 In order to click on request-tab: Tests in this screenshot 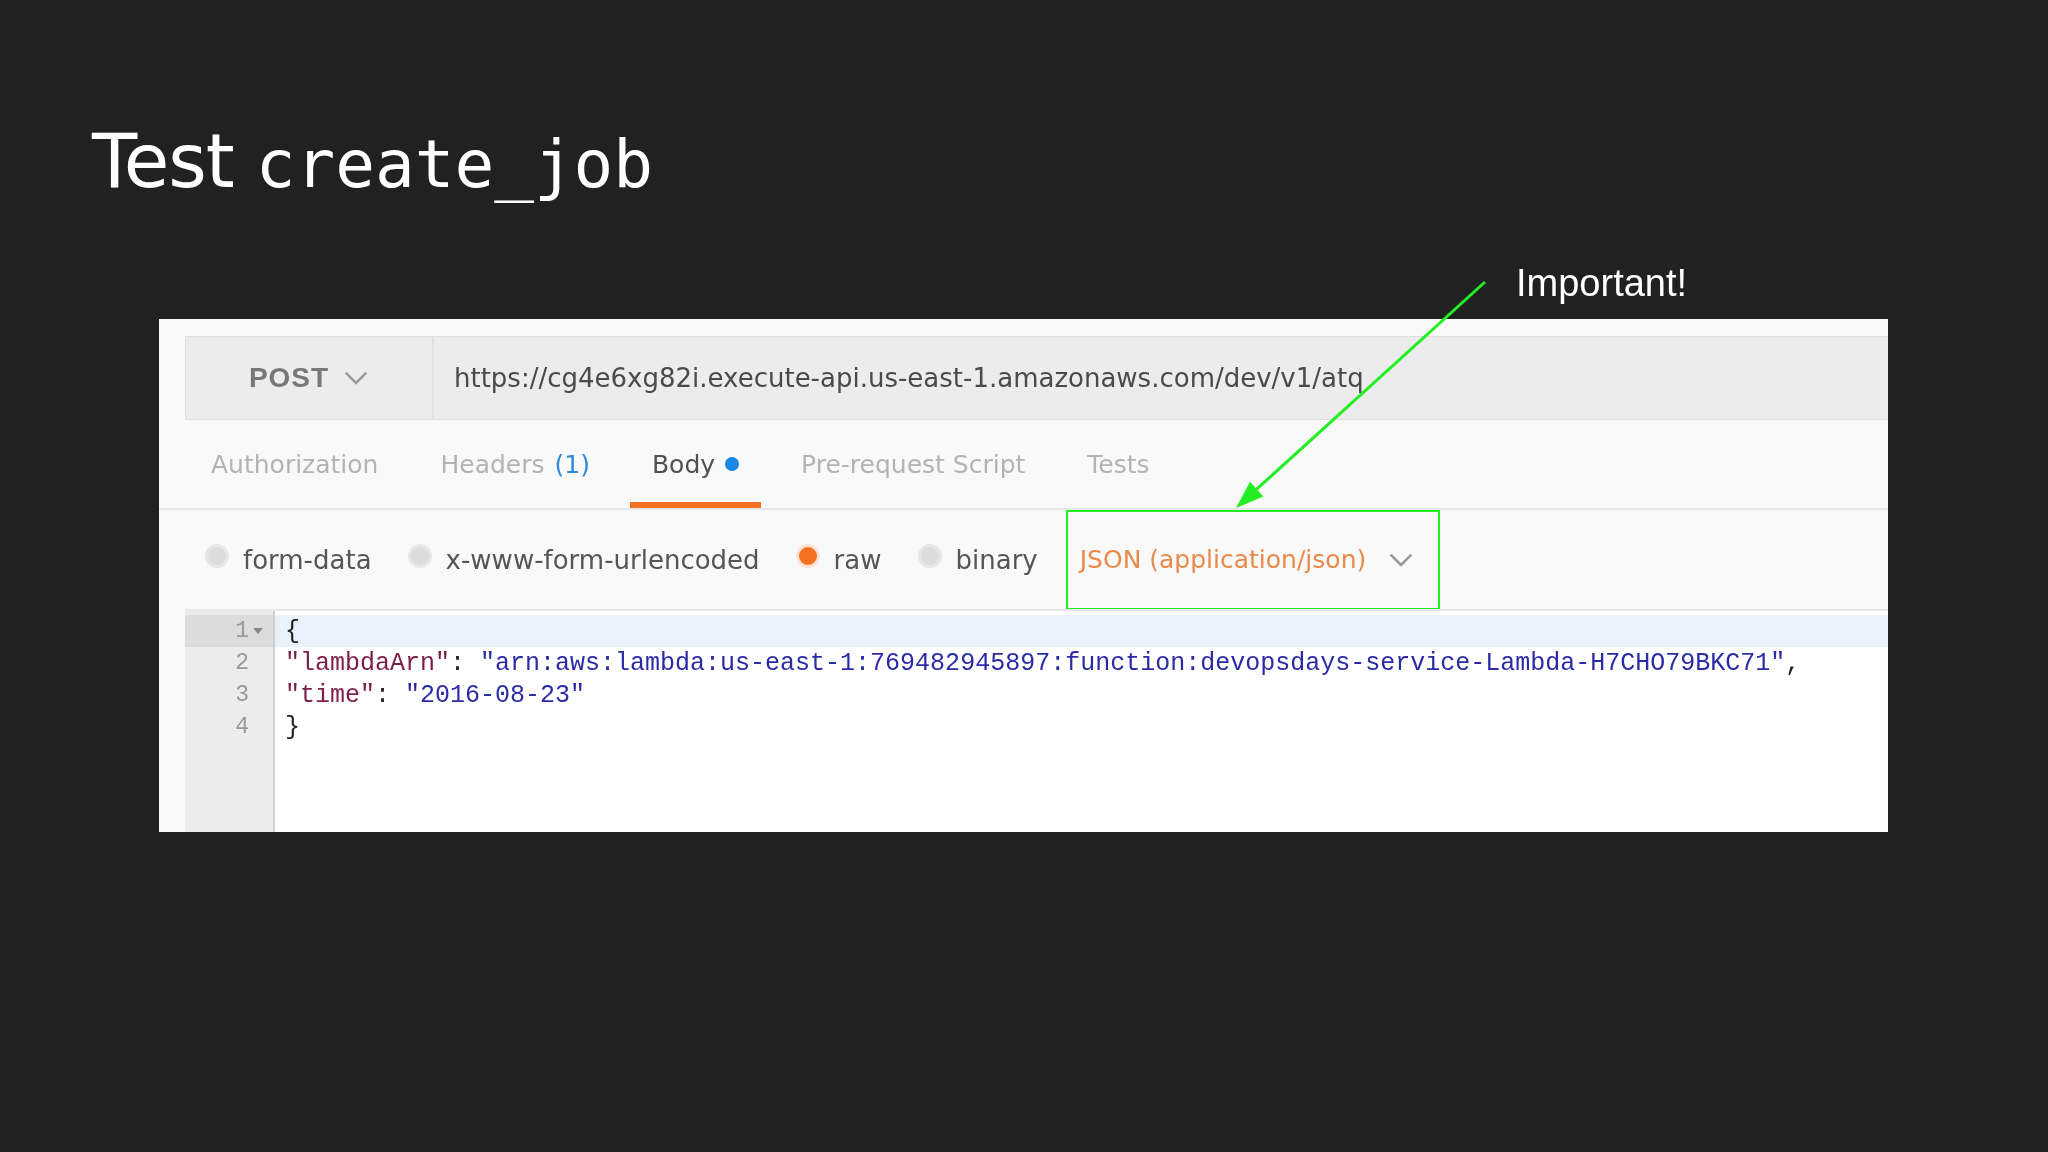, I will do `click(1118, 464)`.